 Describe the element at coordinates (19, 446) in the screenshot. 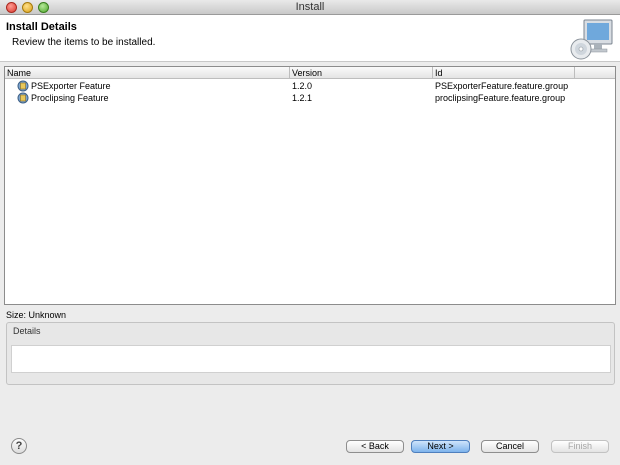

I see `help-button: ?` at that location.